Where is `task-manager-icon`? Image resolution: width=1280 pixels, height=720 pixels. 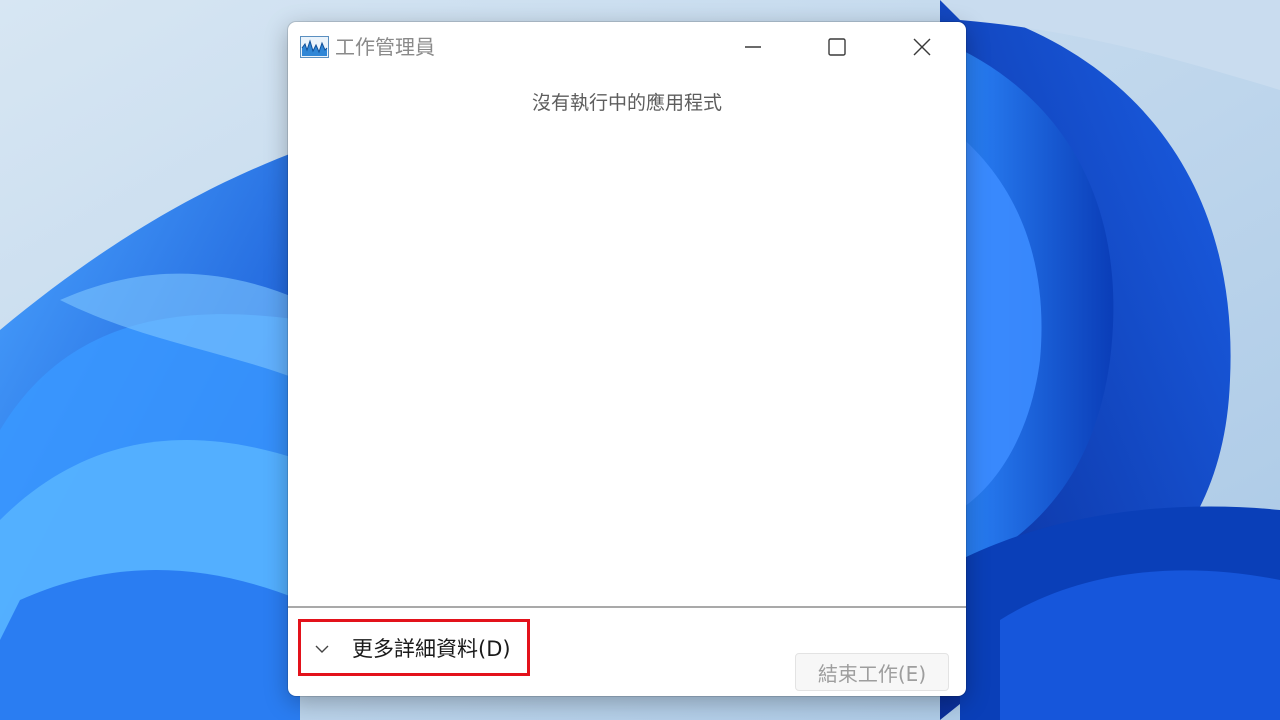
task-manager-icon is located at coordinates (314, 47).